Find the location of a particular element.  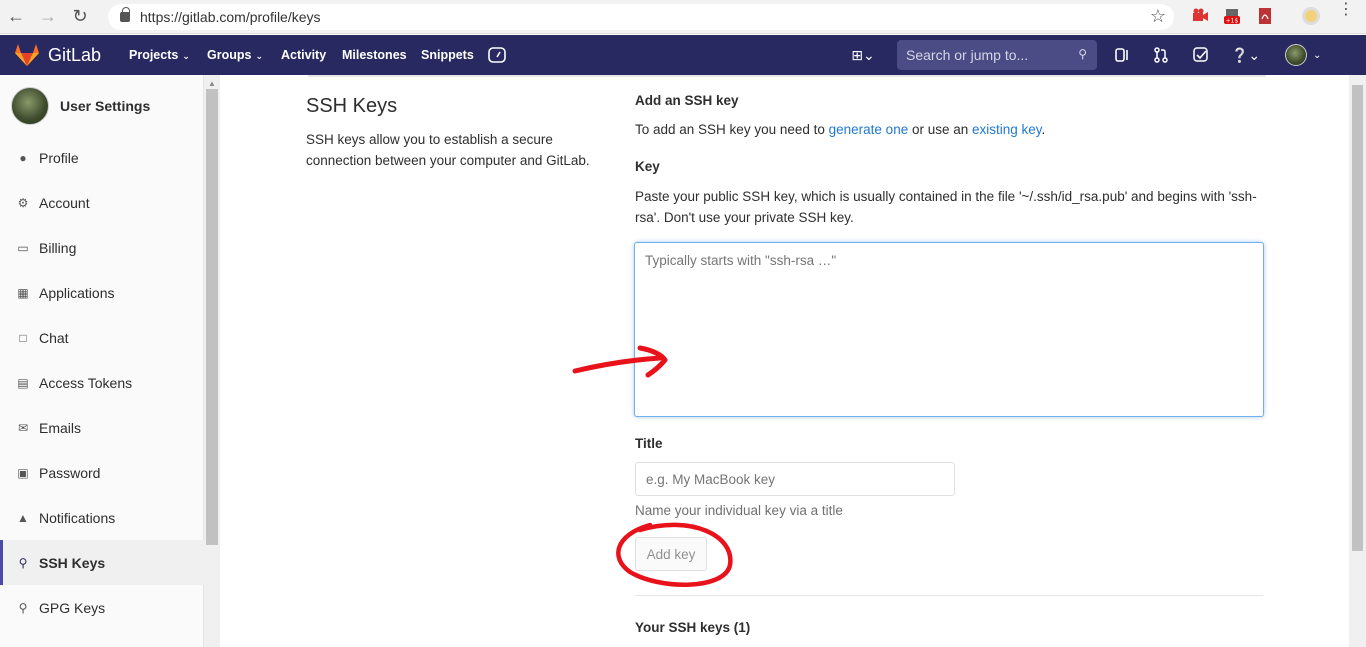

address-bar: https://gitlab.com/profile/keys ☆ is located at coordinates (641, 17).